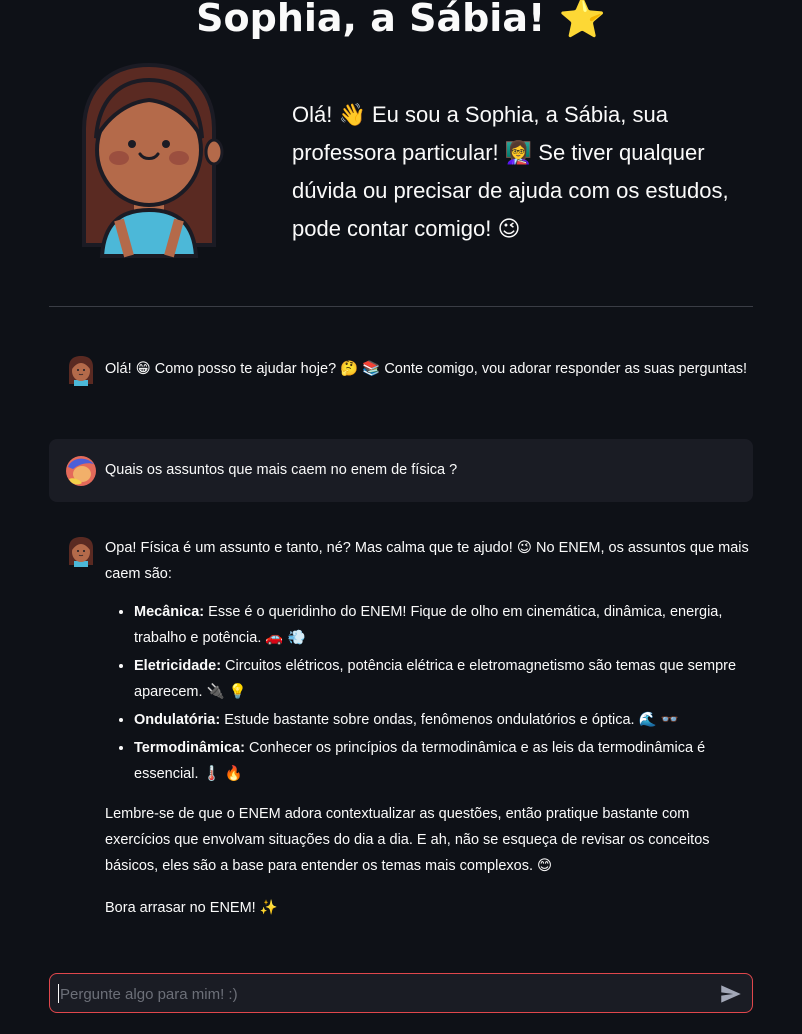 The height and width of the screenshot is (1034, 802). I want to click on list-item-label: Mecânica:, so click(169, 612).